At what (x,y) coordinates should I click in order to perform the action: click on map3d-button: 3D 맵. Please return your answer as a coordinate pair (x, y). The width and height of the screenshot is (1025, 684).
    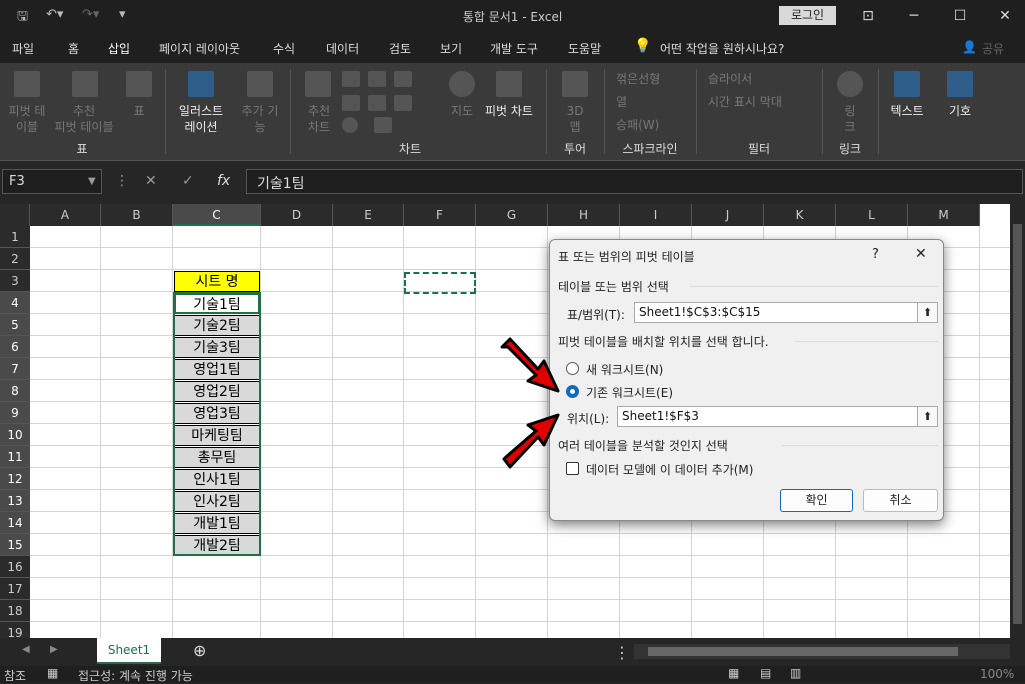
    Looking at the image, I should click on (575, 119).